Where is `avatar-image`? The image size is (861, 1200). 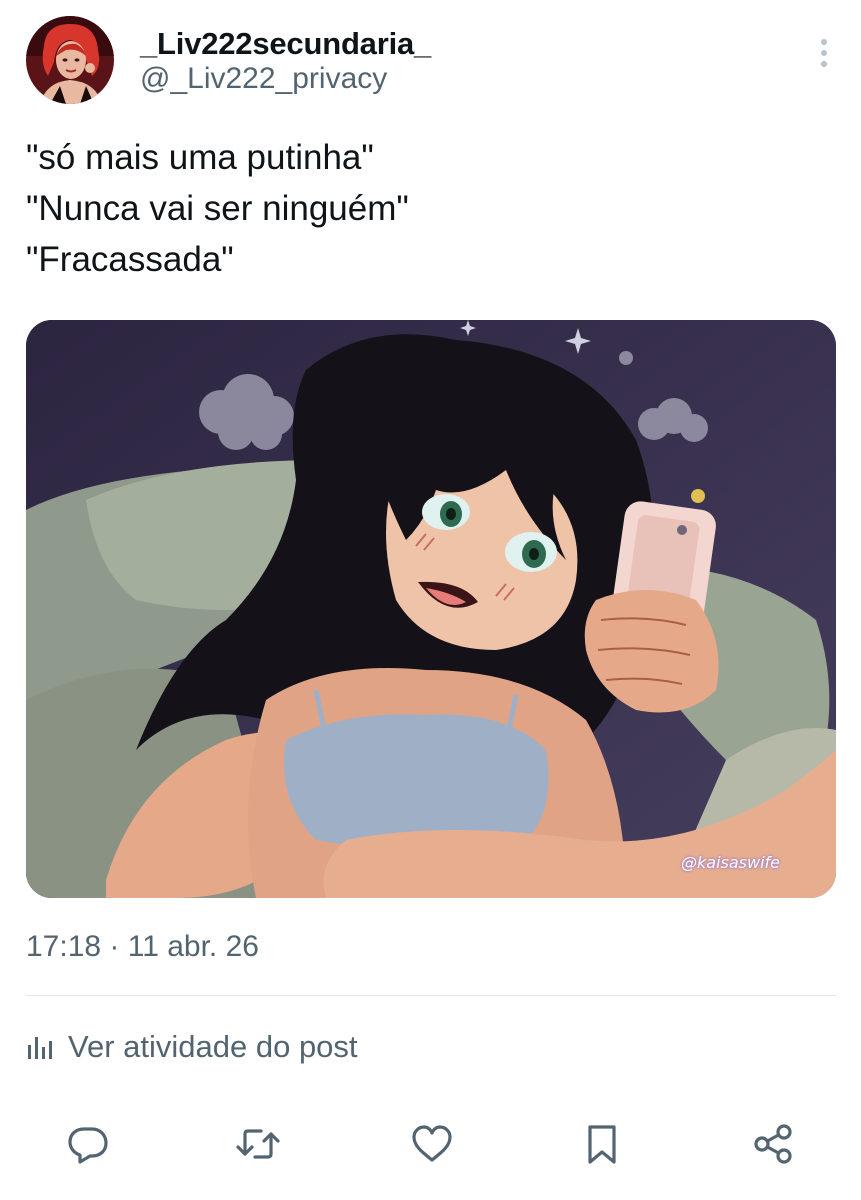 avatar-image is located at coordinates (70, 60).